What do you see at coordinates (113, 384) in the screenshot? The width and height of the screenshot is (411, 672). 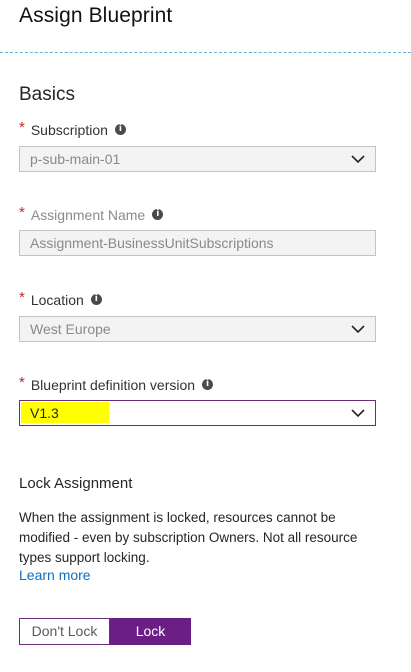 I see `blueprint-version-label: Blueprint definition version` at bounding box center [113, 384].